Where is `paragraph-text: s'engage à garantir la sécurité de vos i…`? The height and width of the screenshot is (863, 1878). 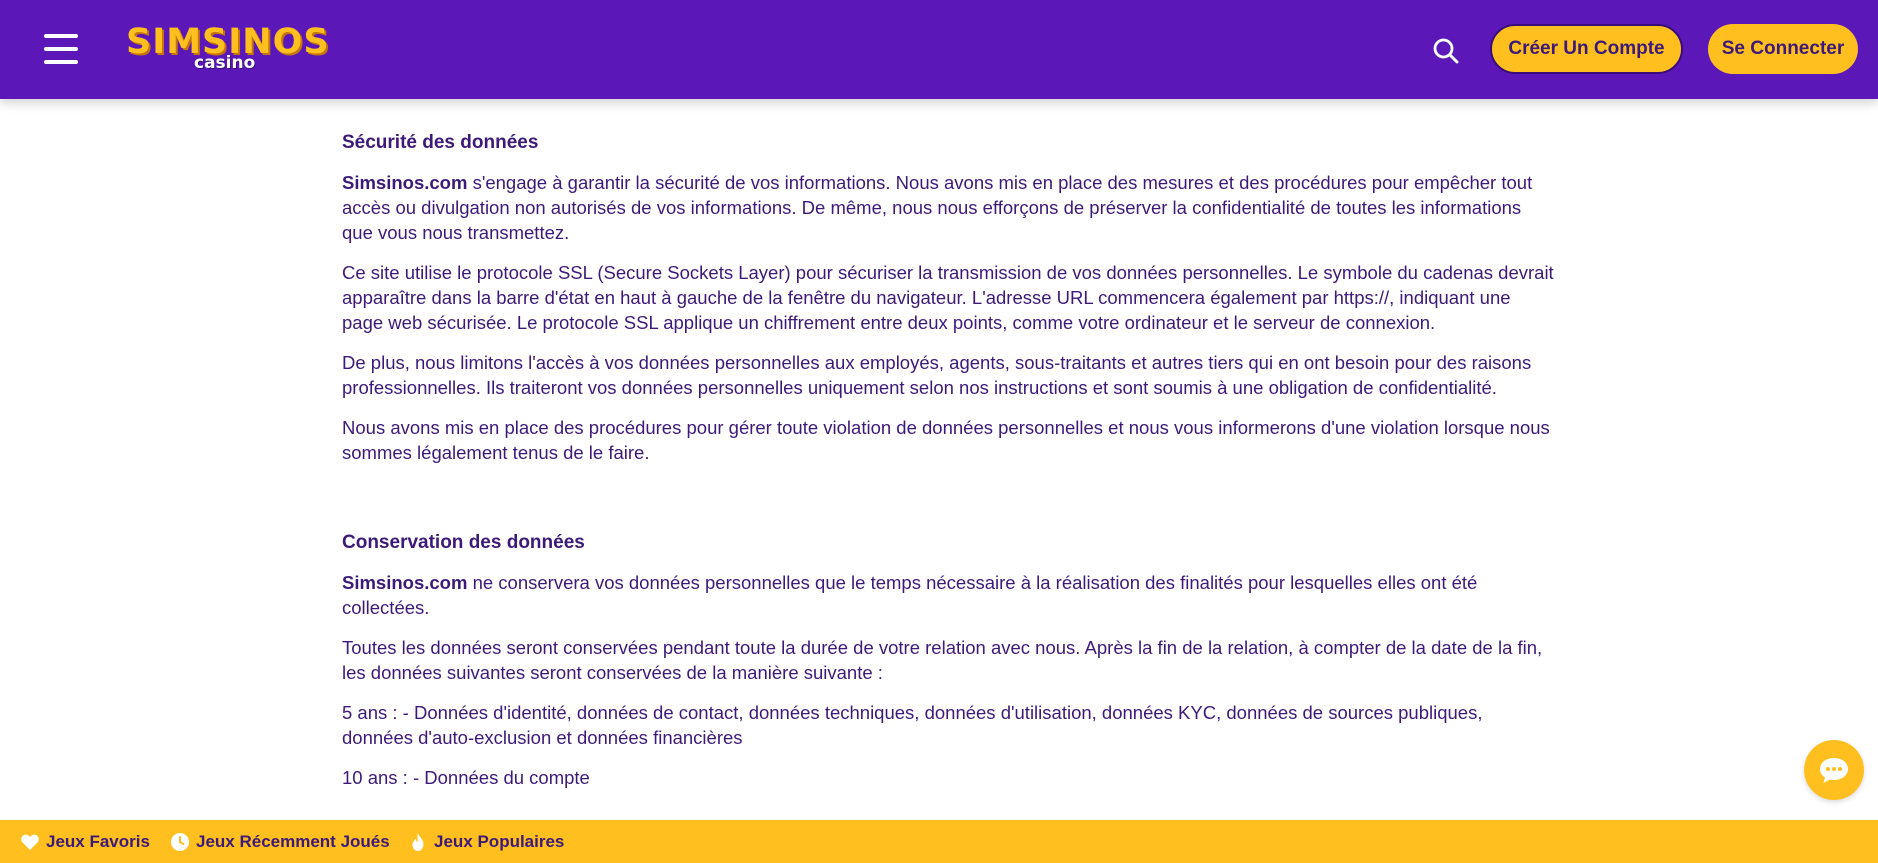 paragraph-text: s'engage à garantir la sécurité de vos i… is located at coordinates (937, 207).